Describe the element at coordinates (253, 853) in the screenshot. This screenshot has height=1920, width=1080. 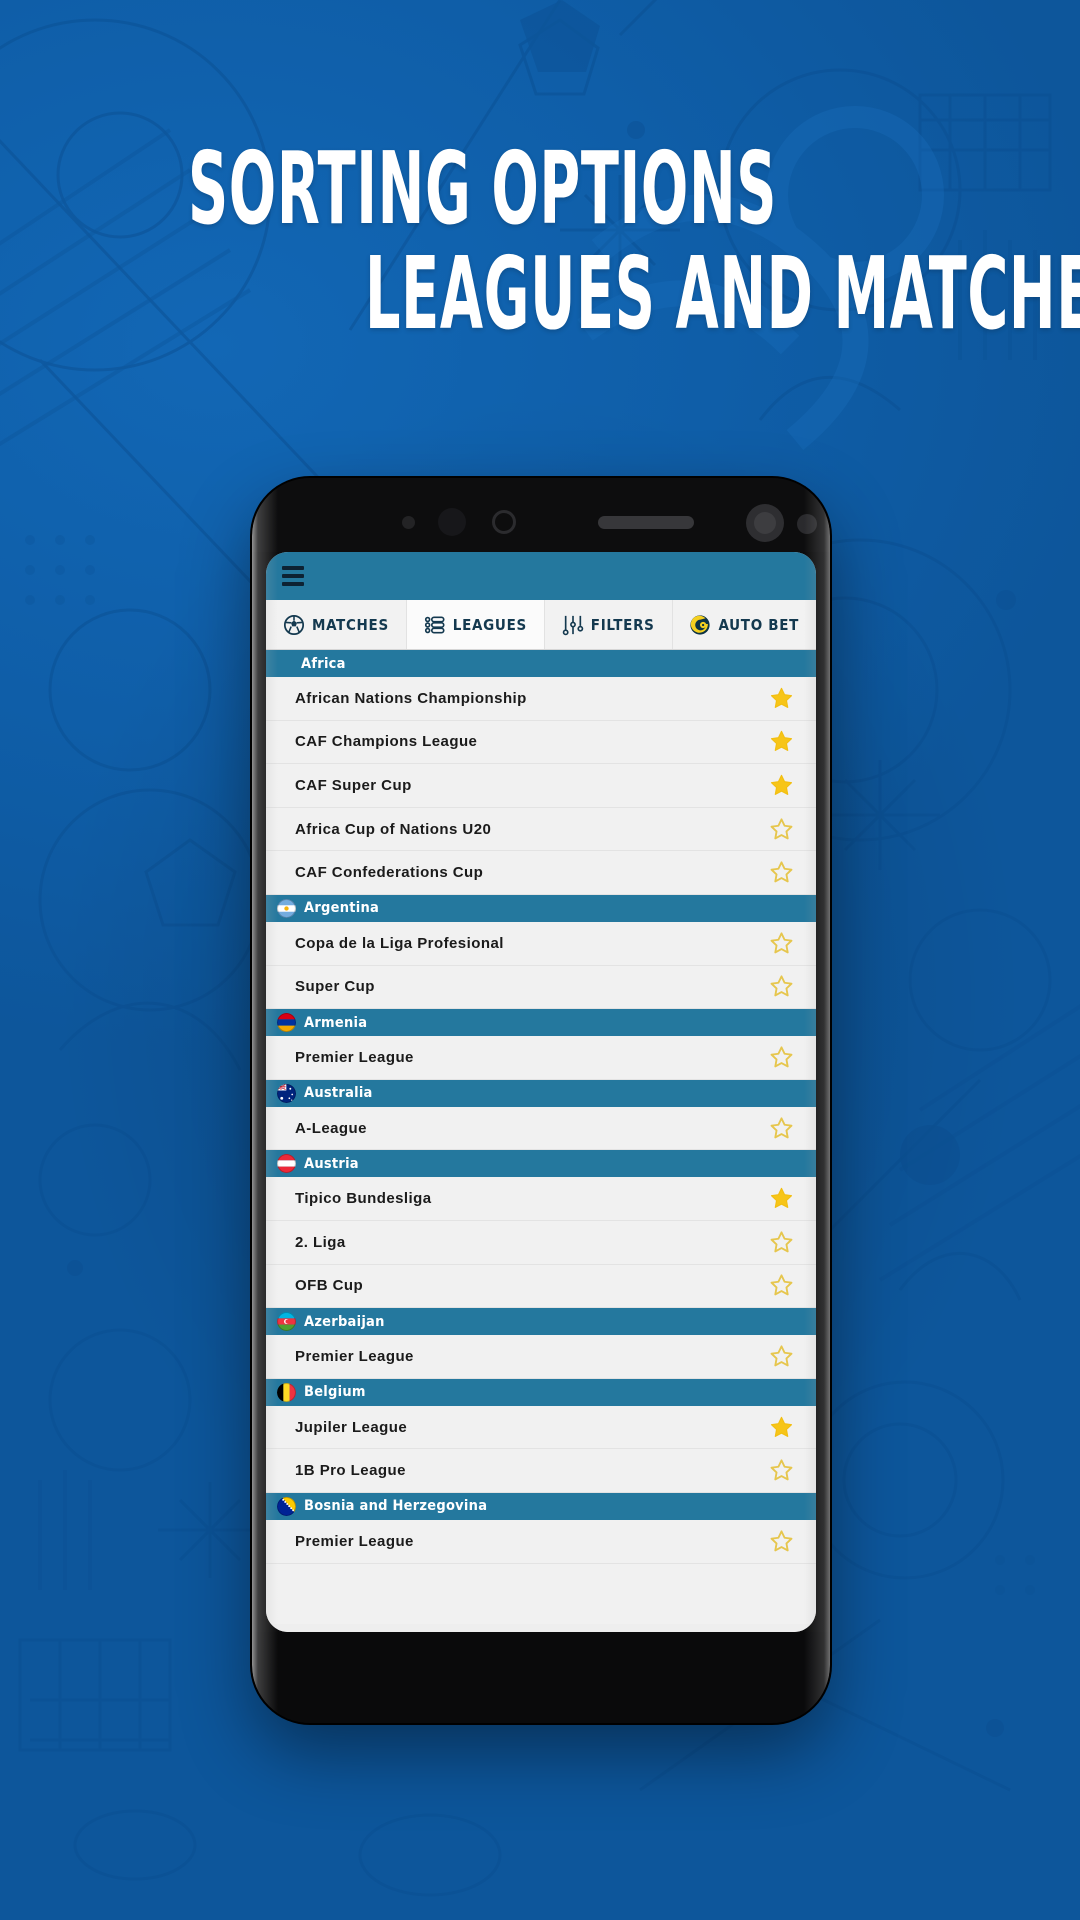
I see `volume-down-button` at that location.